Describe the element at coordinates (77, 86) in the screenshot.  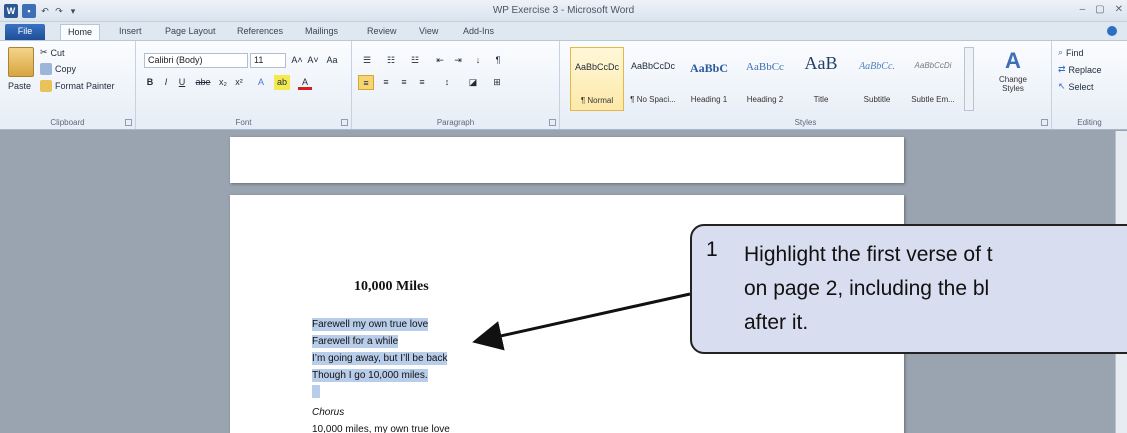
I see `format-painter-button: Format Painter` at that location.